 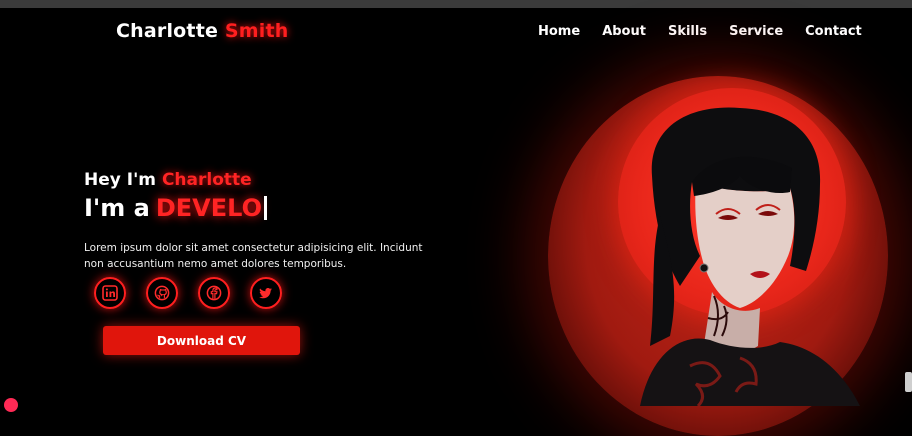 What do you see at coordinates (167, 31) in the screenshot?
I see `brand-first-name: Charlotte` at bounding box center [167, 31].